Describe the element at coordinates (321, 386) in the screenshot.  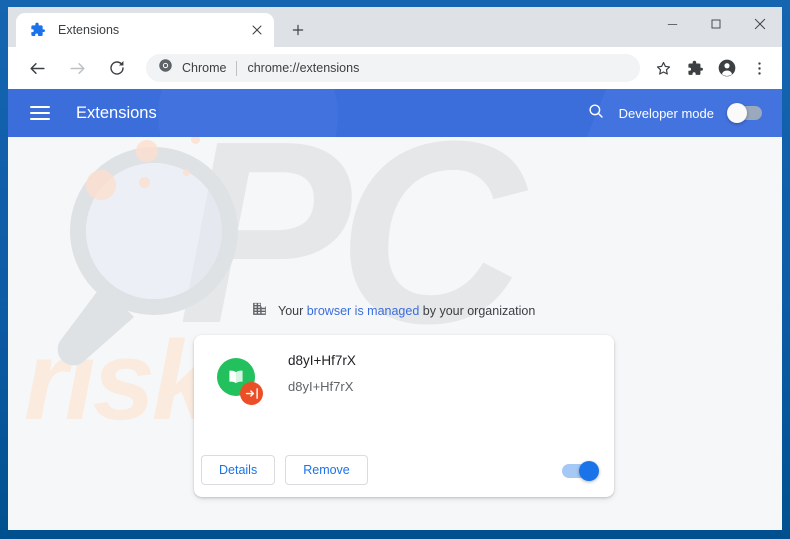
I see `extension-description: d8yI+Hf7rX` at that location.